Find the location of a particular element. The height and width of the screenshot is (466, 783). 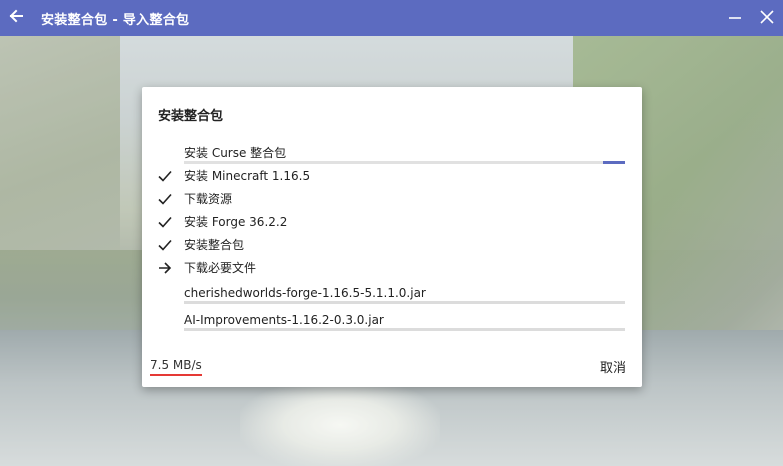

task-item: 下载资源 is located at coordinates (392, 198).